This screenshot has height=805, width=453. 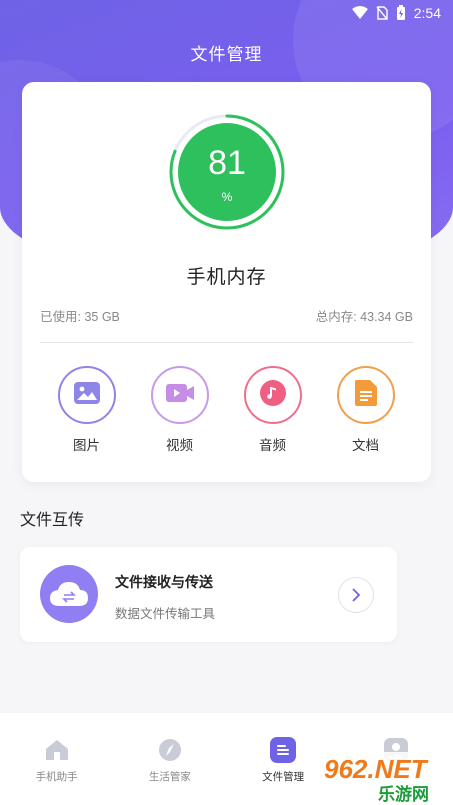 What do you see at coordinates (57, 750) in the screenshot?
I see `home-icon` at bounding box center [57, 750].